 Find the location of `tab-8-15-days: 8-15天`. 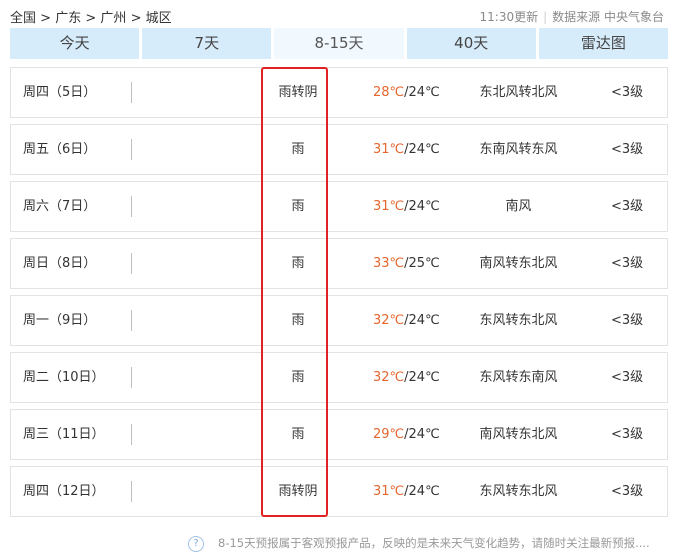

tab-8-15-days: 8-15天 is located at coordinates (339, 43).